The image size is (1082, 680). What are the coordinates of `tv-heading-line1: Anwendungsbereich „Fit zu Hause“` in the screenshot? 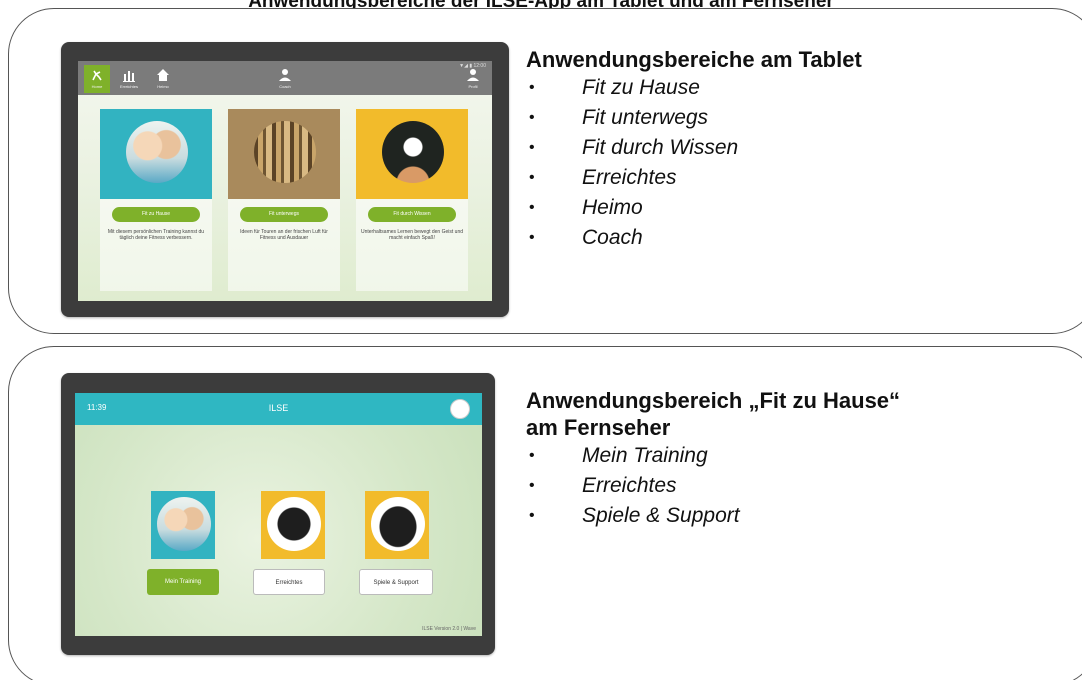 It's located at (713, 400).